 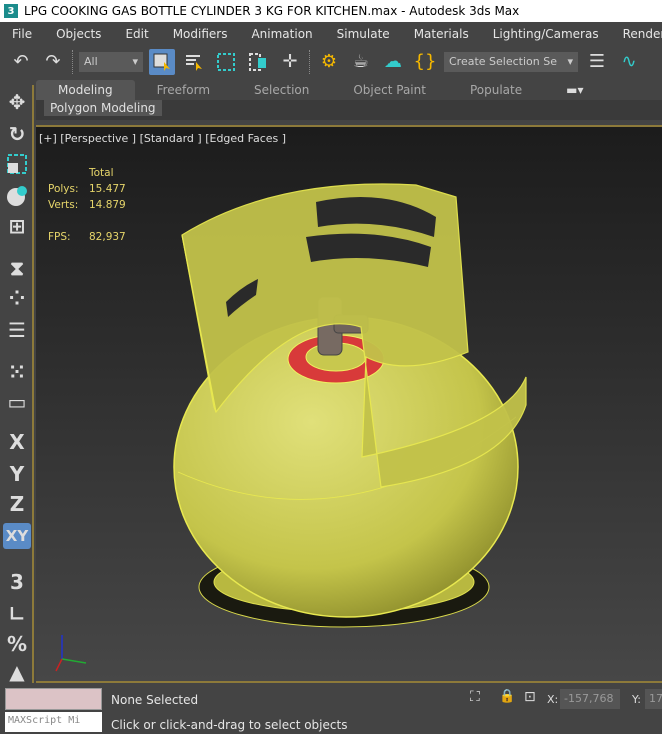 I want to click on named-selection-dropdown: Create Selection Se ▾, so click(x=511, y=61).